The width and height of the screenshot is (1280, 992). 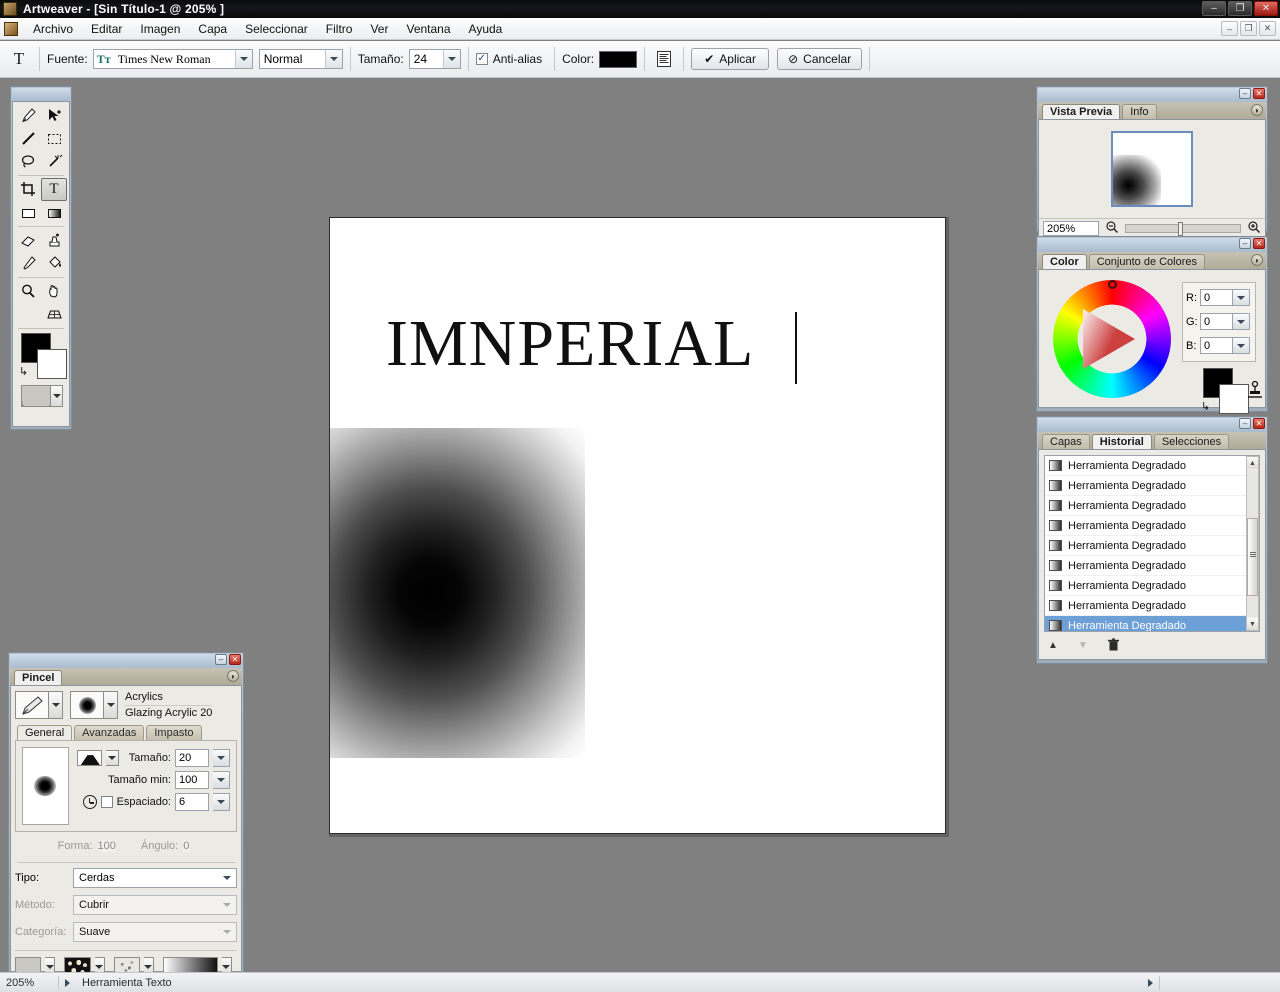 I want to click on lasso-tool, so click(x=28, y=161).